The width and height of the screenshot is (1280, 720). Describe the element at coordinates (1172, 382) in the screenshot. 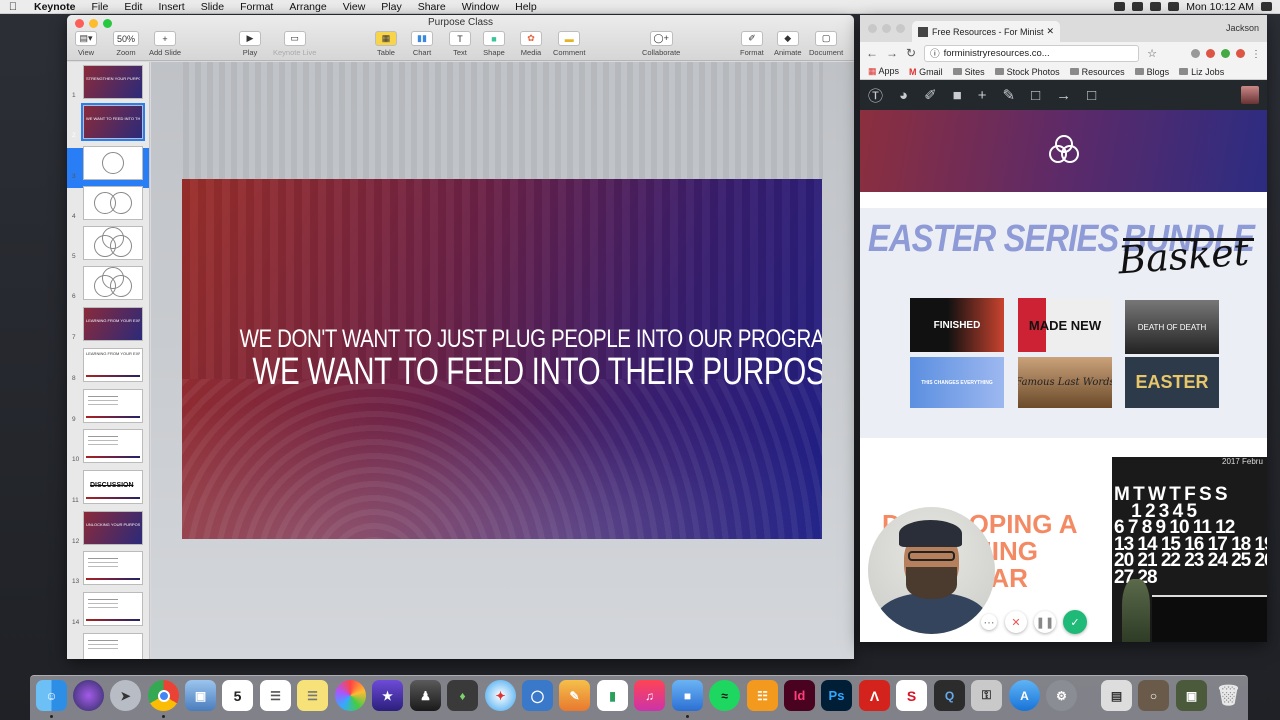

I see `ad-card-easter: EASTER` at that location.